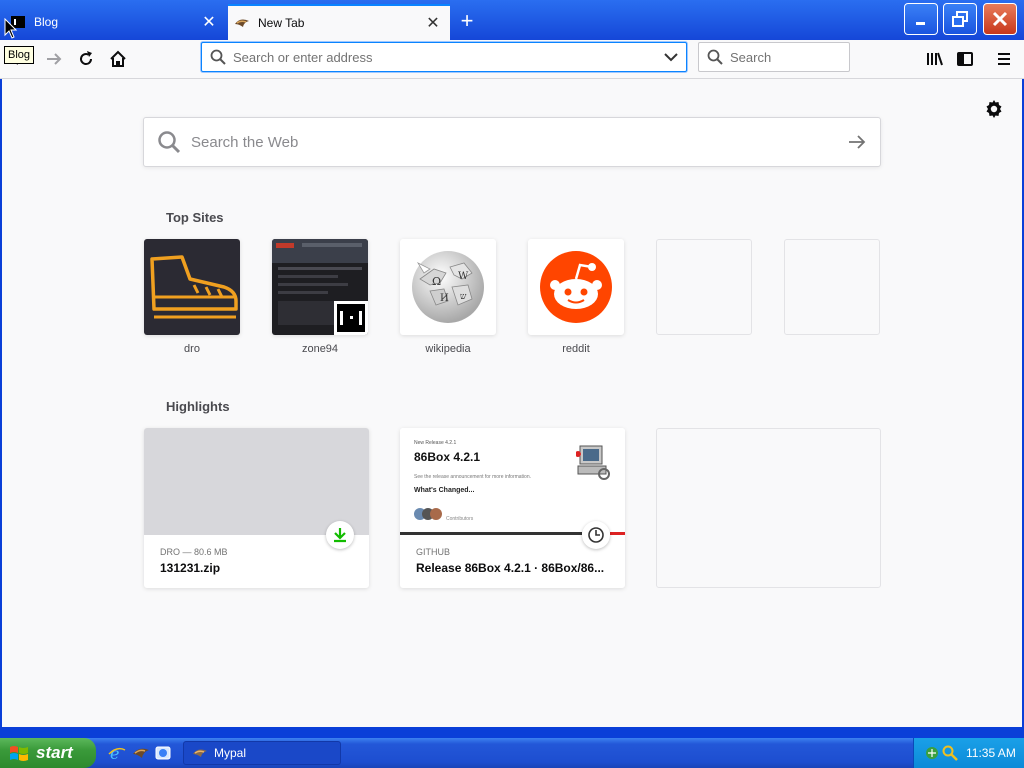 This screenshot has width=1024, height=768. Describe the element at coordinates (19, 55) in the screenshot. I see `tab-tooltip: Blog` at that location.